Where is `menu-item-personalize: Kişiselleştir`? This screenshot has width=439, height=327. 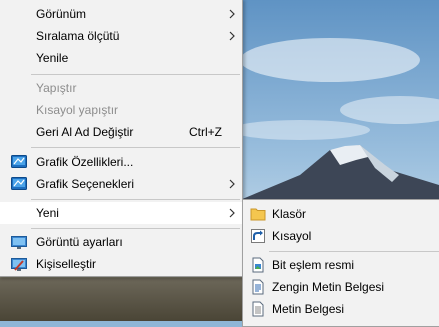 menu-item-personalize: Kişiselleştir is located at coordinates (121, 264).